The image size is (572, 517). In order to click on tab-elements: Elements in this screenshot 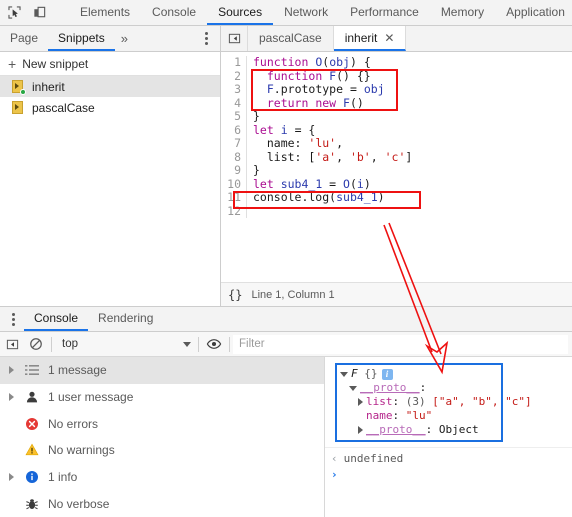, I will do `click(105, 12)`.